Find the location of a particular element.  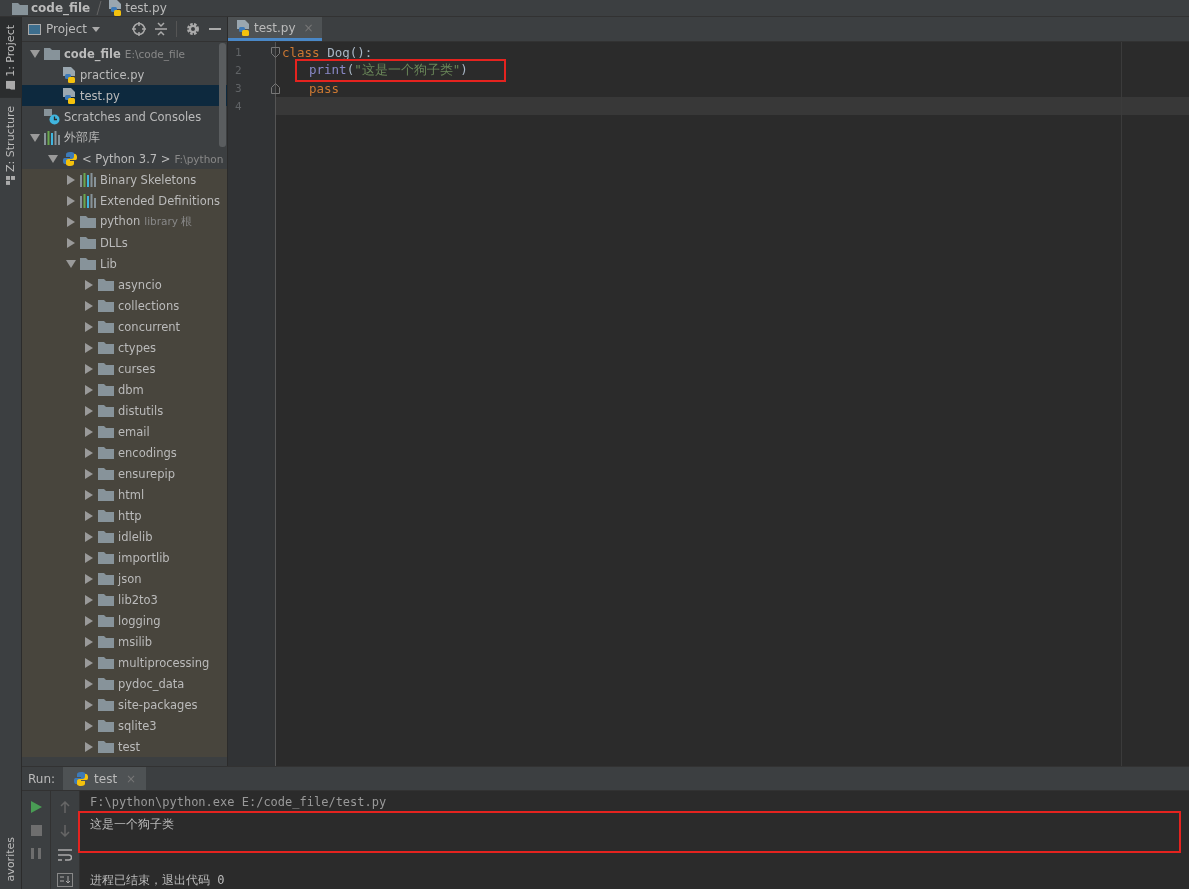

tree-row: logging is located at coordinates (124, 620).